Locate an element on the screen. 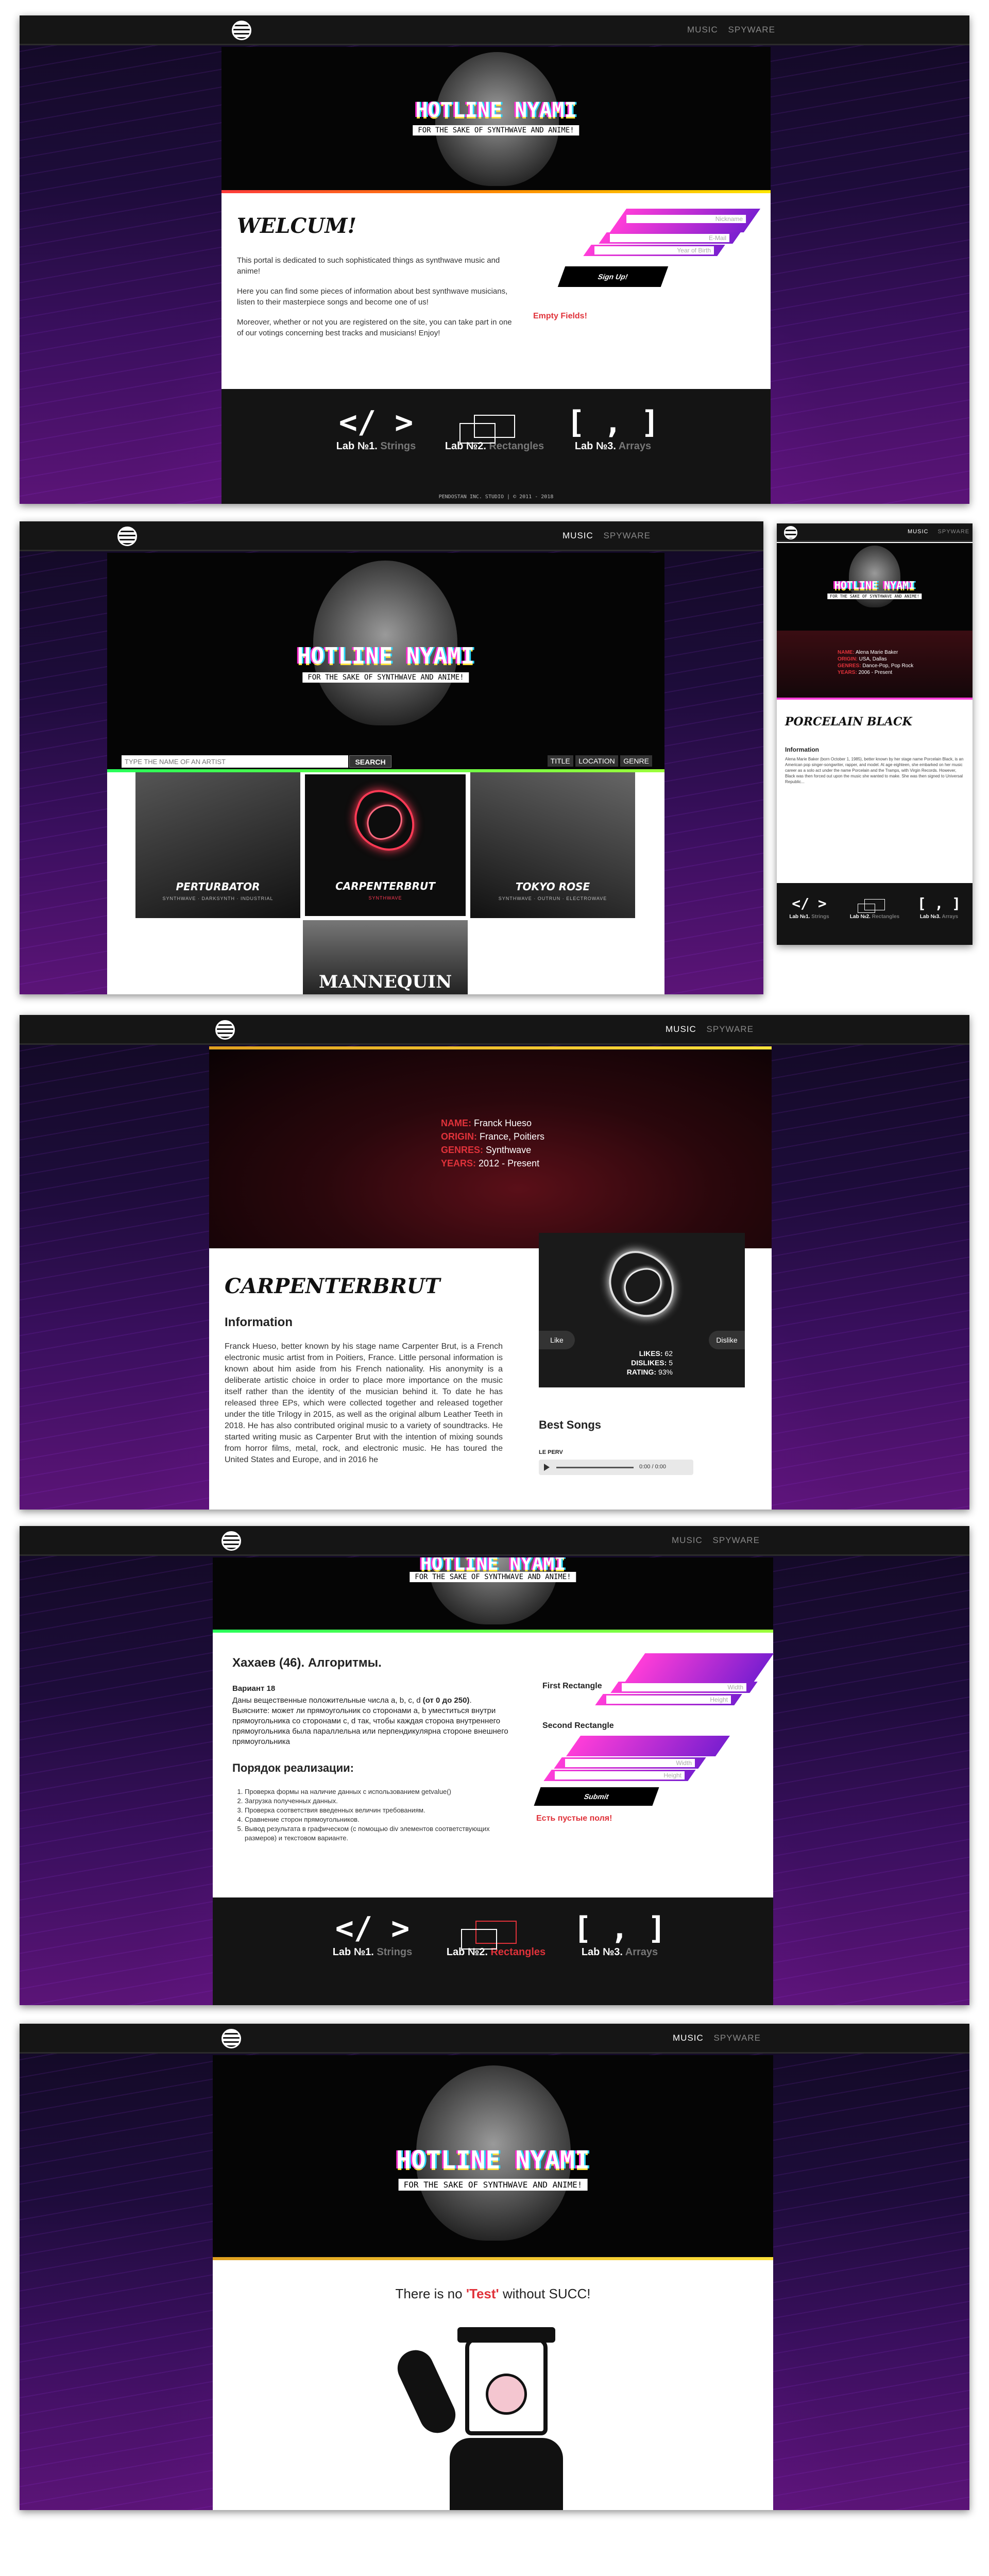 This screenshot has width=989, height=2576. time-display: 0:00 / 0:00 is located at coordinates (652, 1467).